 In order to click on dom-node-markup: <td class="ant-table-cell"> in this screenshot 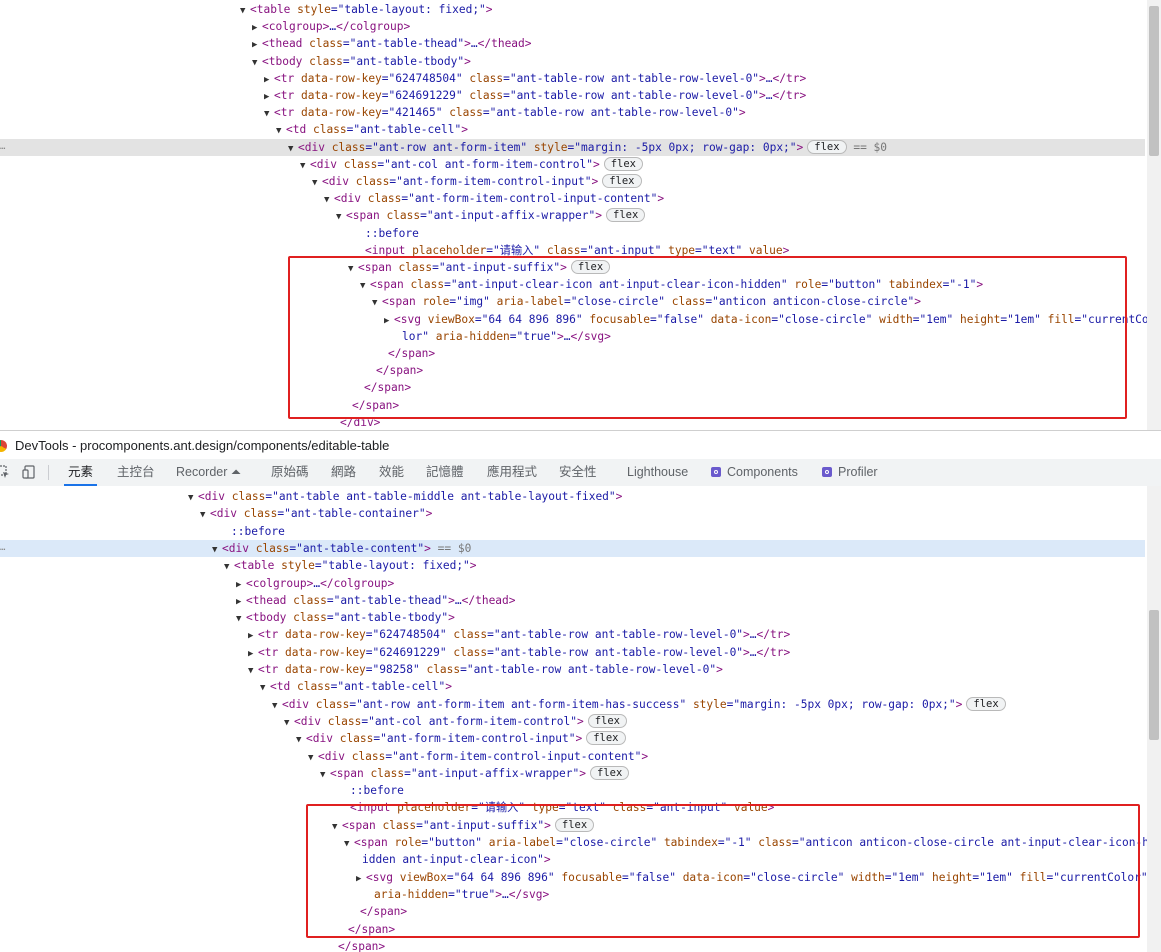, I will do `click(377, 130)`.